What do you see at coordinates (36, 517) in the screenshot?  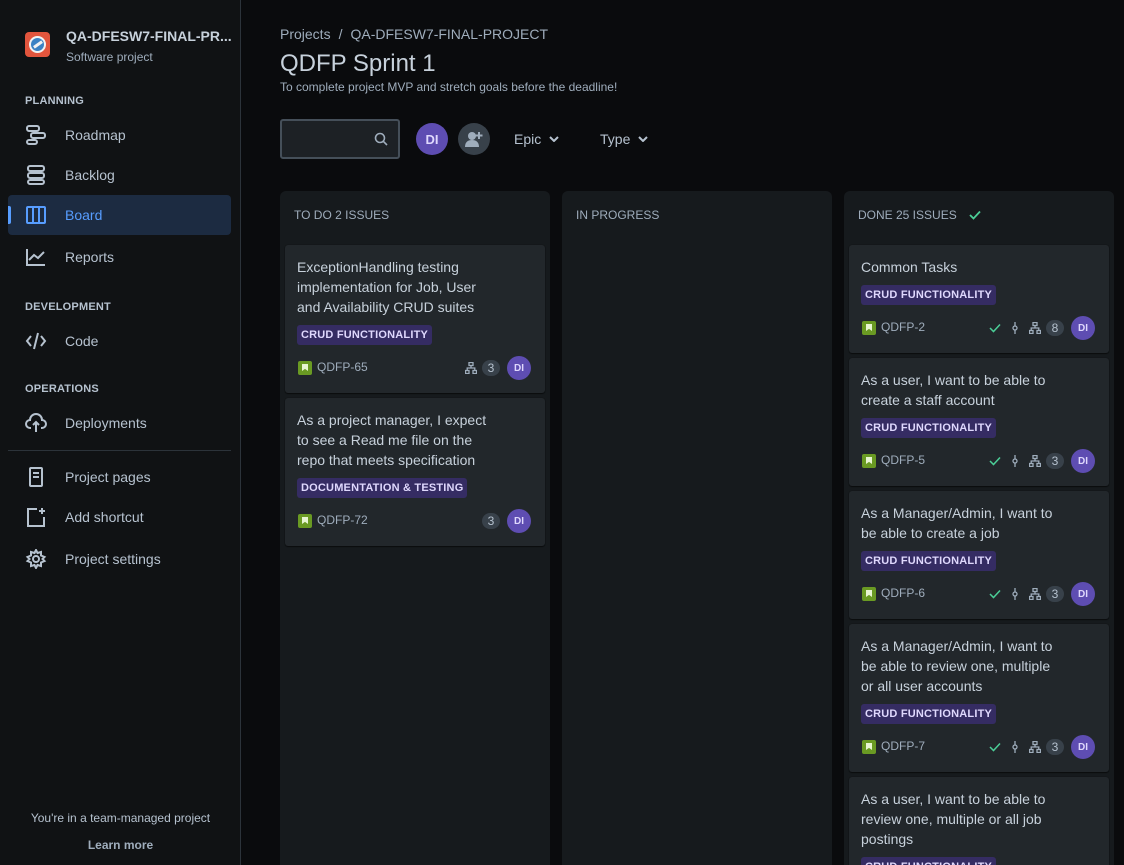 I see `add-shortcut-icon` at bounding box center [36, 517].